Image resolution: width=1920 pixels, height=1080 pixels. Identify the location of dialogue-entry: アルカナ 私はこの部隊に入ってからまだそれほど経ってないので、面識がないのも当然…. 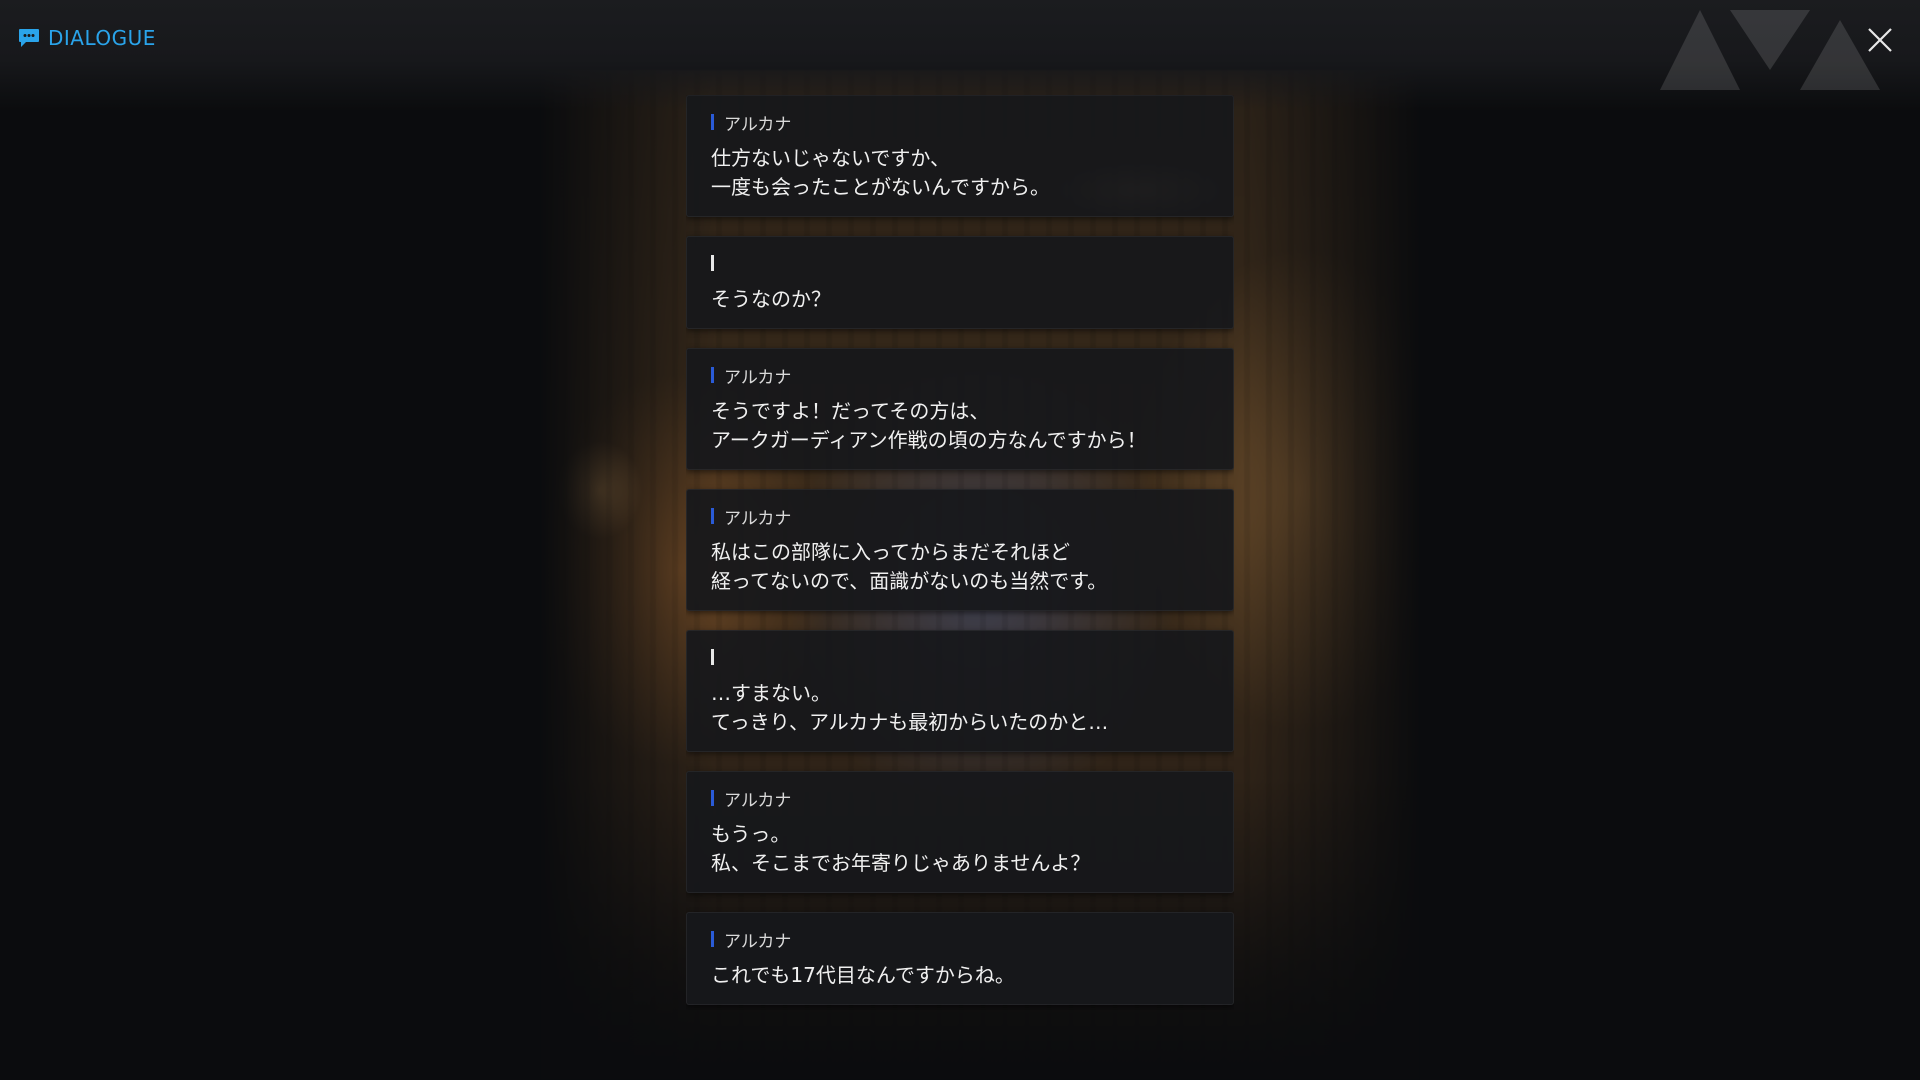
(960, 550).